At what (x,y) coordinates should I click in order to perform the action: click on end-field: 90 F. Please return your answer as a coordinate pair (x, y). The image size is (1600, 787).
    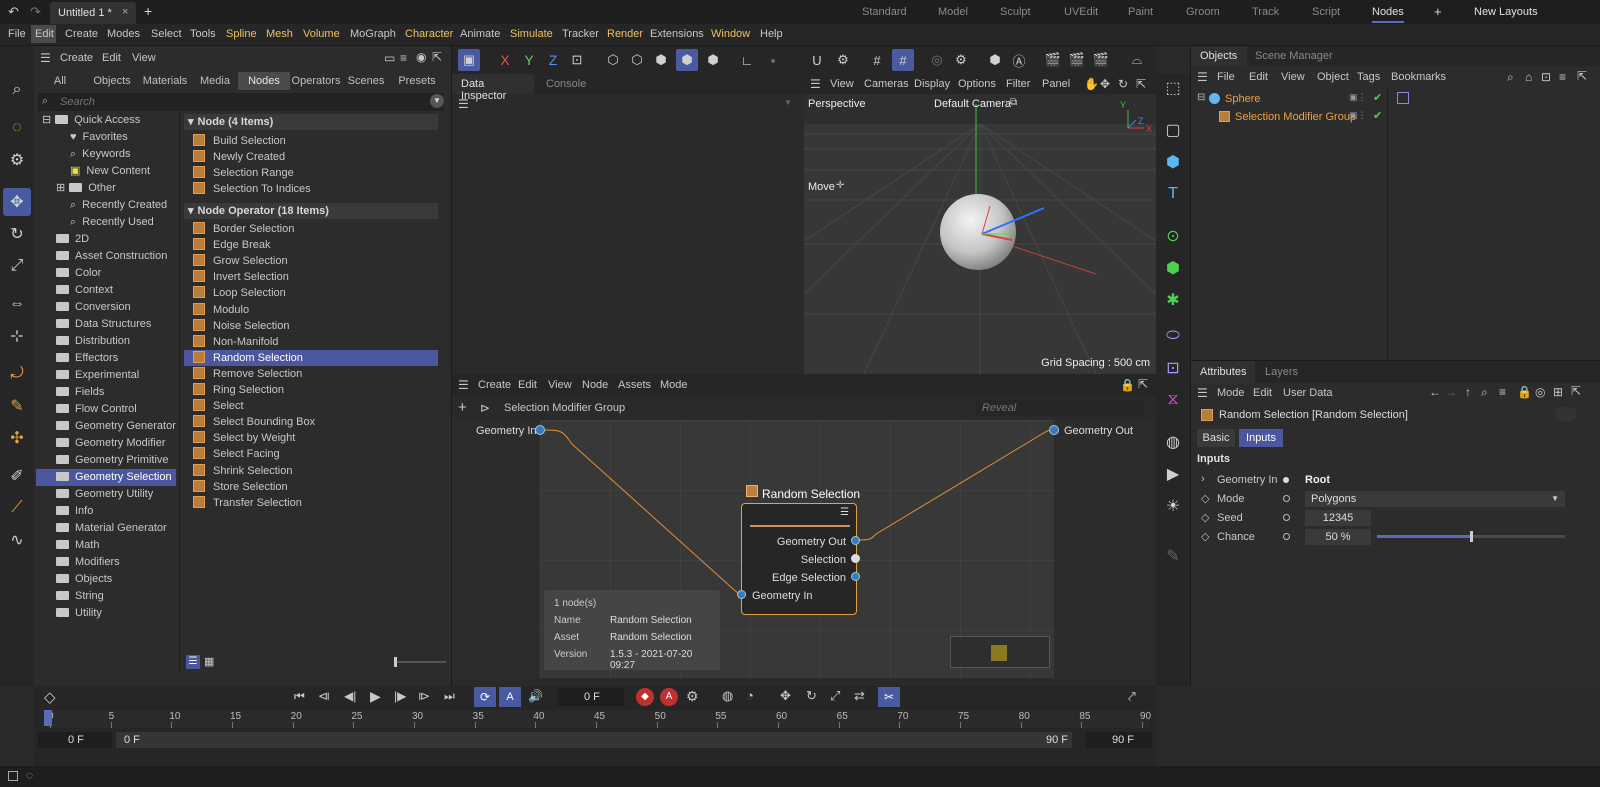
    Looking at the image, I should click on (1119, 740).